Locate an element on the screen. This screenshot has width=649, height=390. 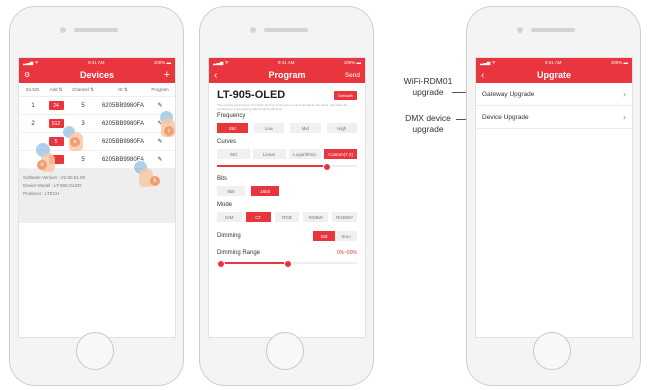
mode-rgbw: RGBW is located at coordinates (316, 217).